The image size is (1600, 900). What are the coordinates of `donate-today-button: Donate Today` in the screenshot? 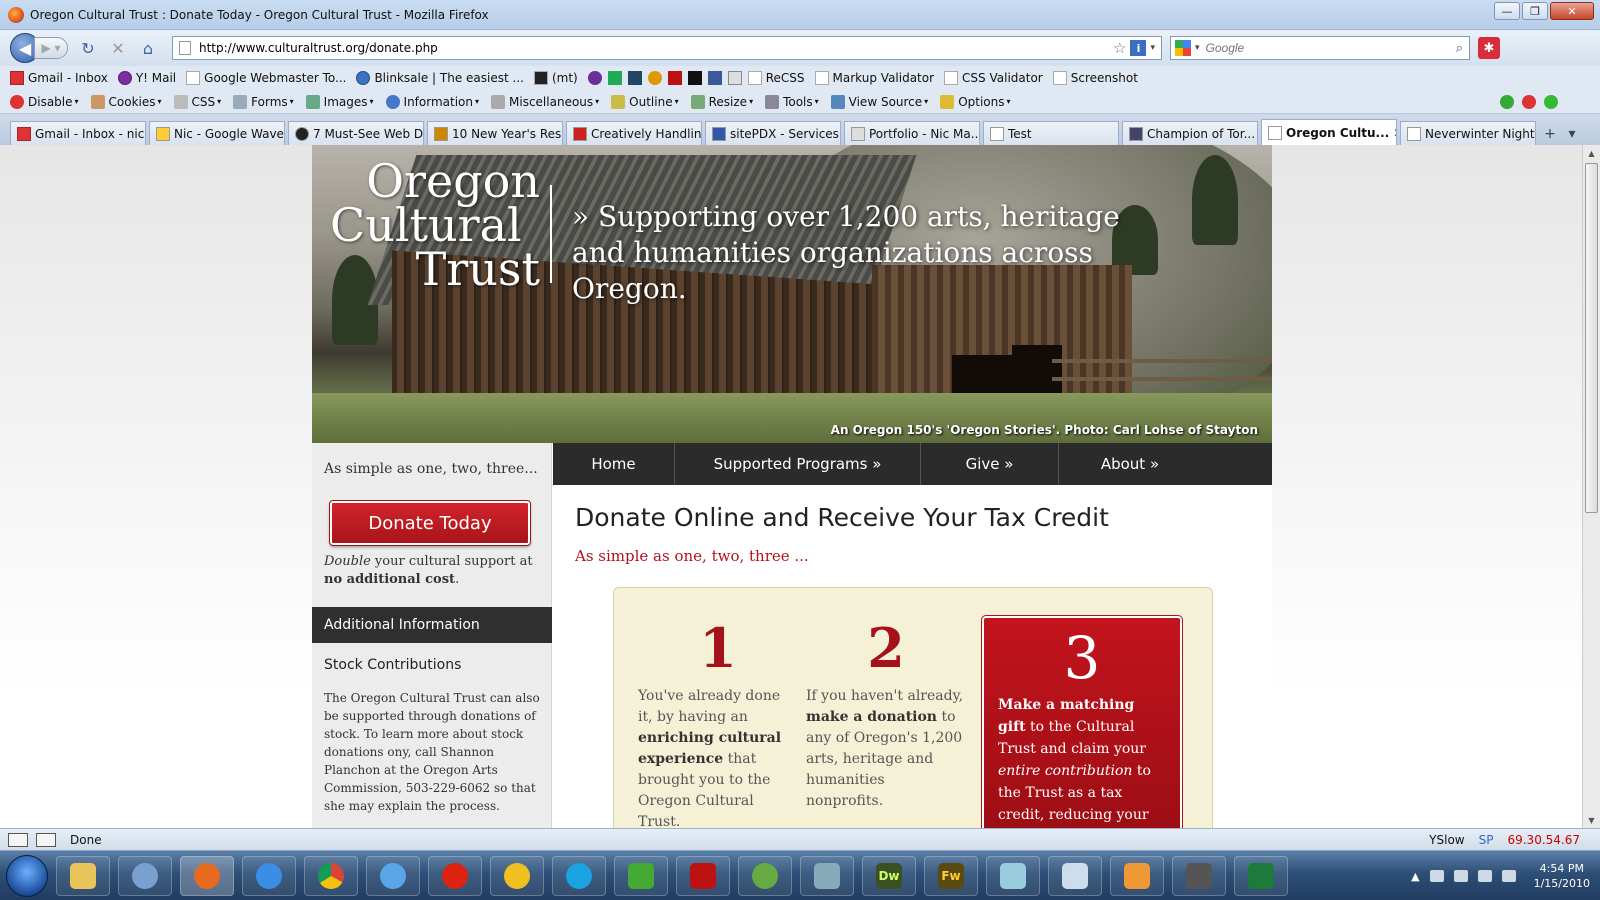 It's located at (430, 523).